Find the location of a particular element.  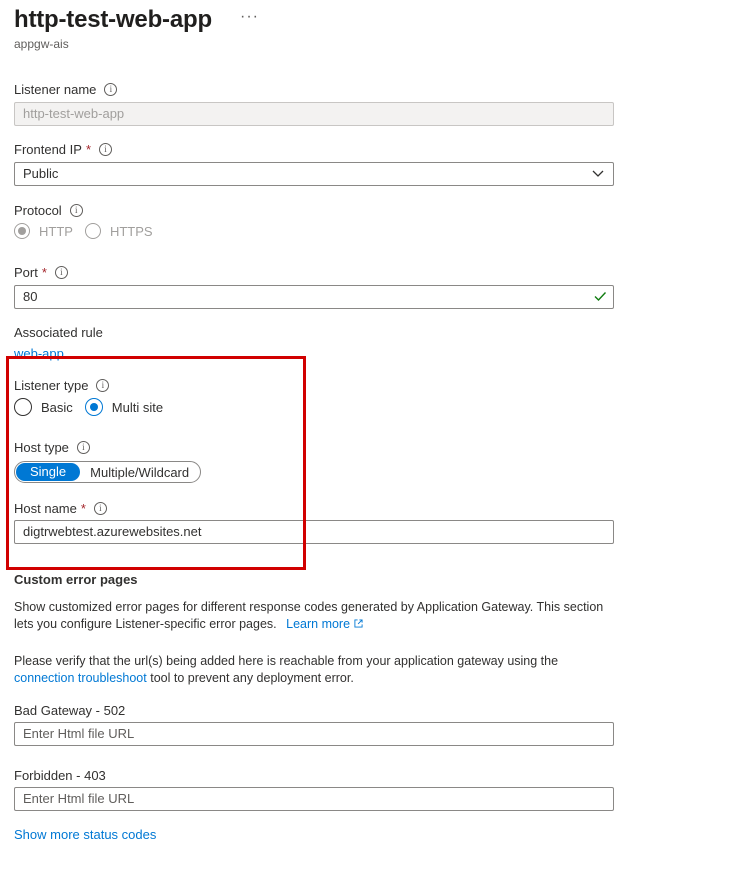

protocol-radio-http: HTTP is located at coordinates (43, 231).